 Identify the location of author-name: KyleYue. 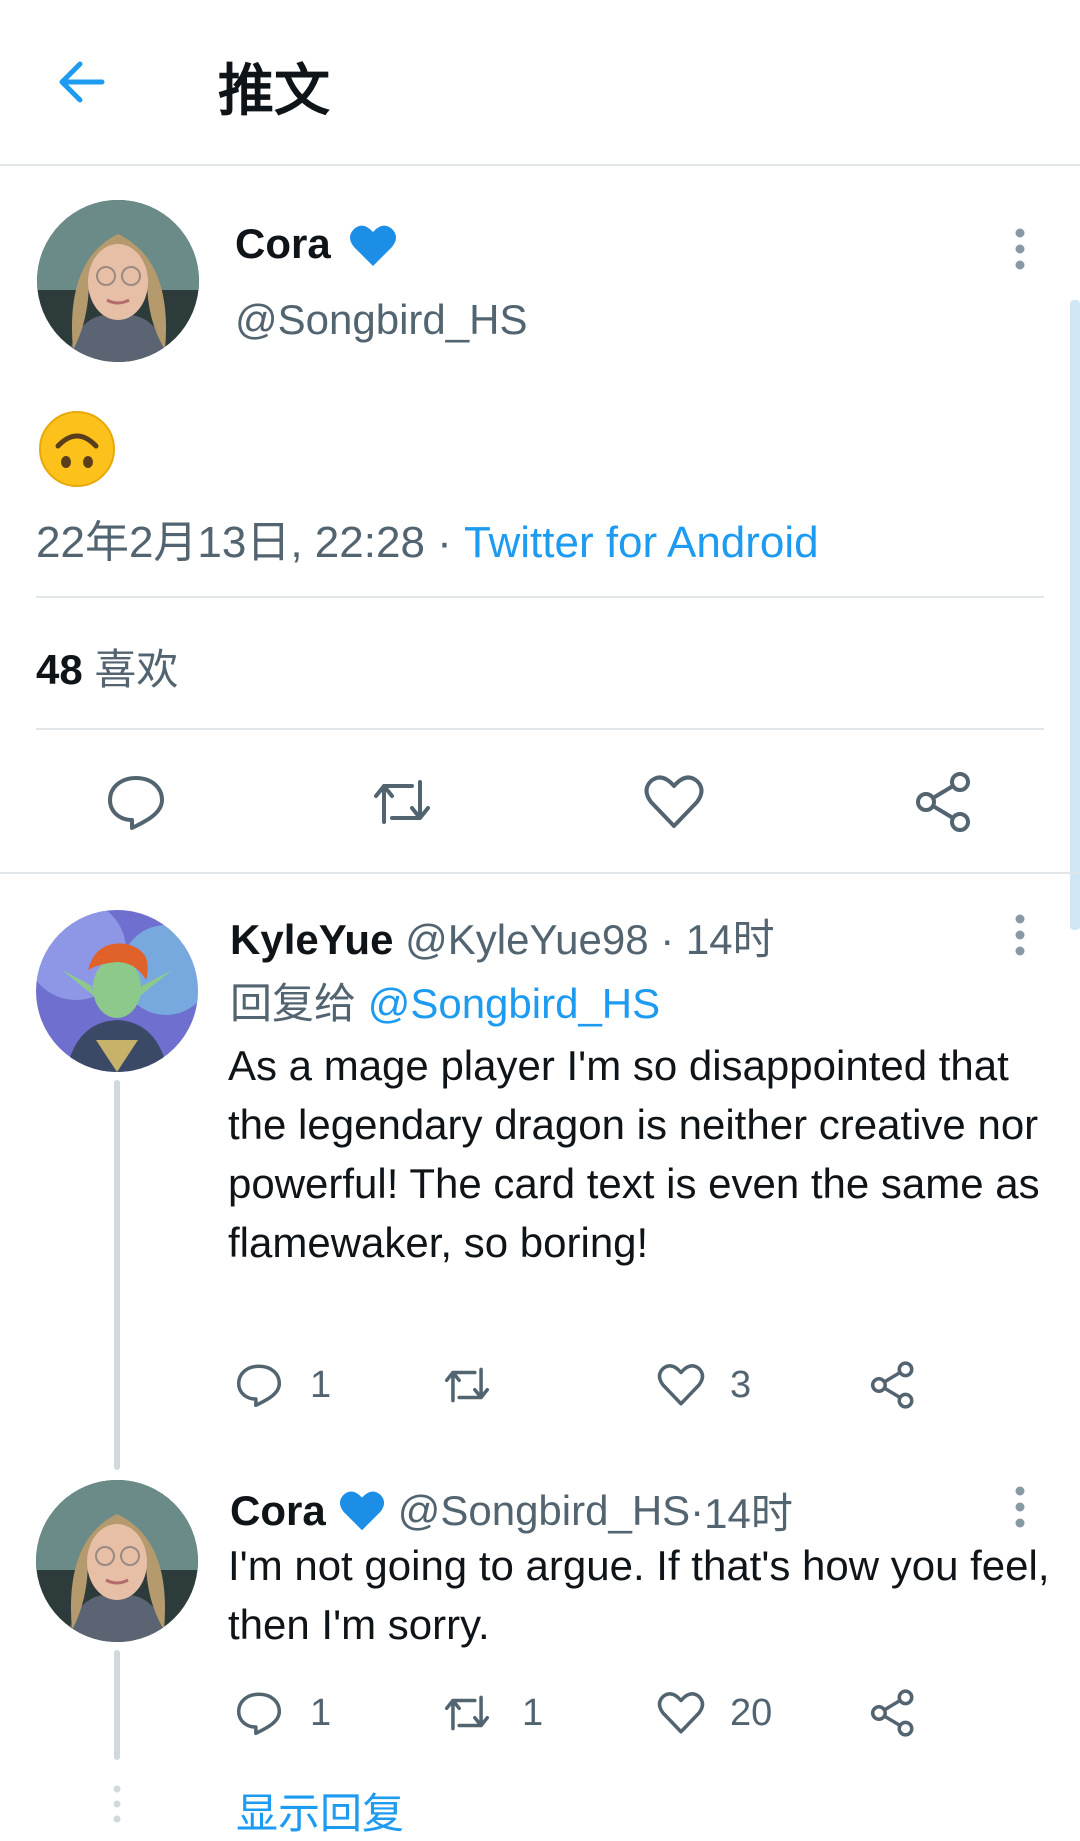
(311, 939).